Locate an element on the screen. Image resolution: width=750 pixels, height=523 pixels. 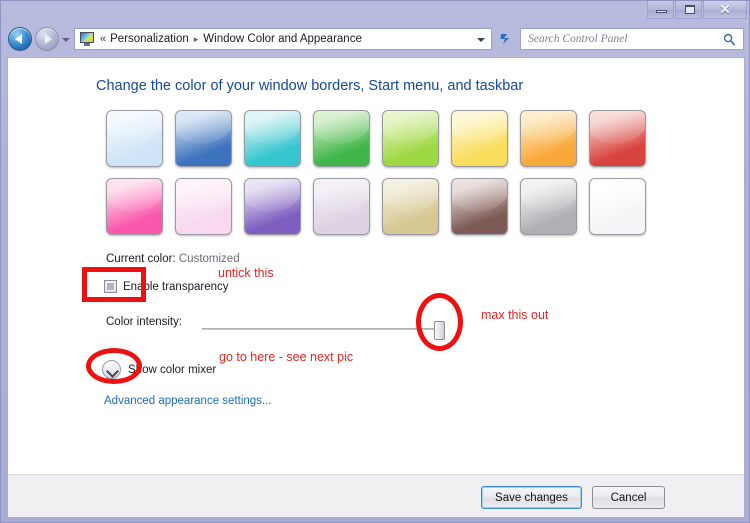
refresh-icon is located at coordinates (504, 39).